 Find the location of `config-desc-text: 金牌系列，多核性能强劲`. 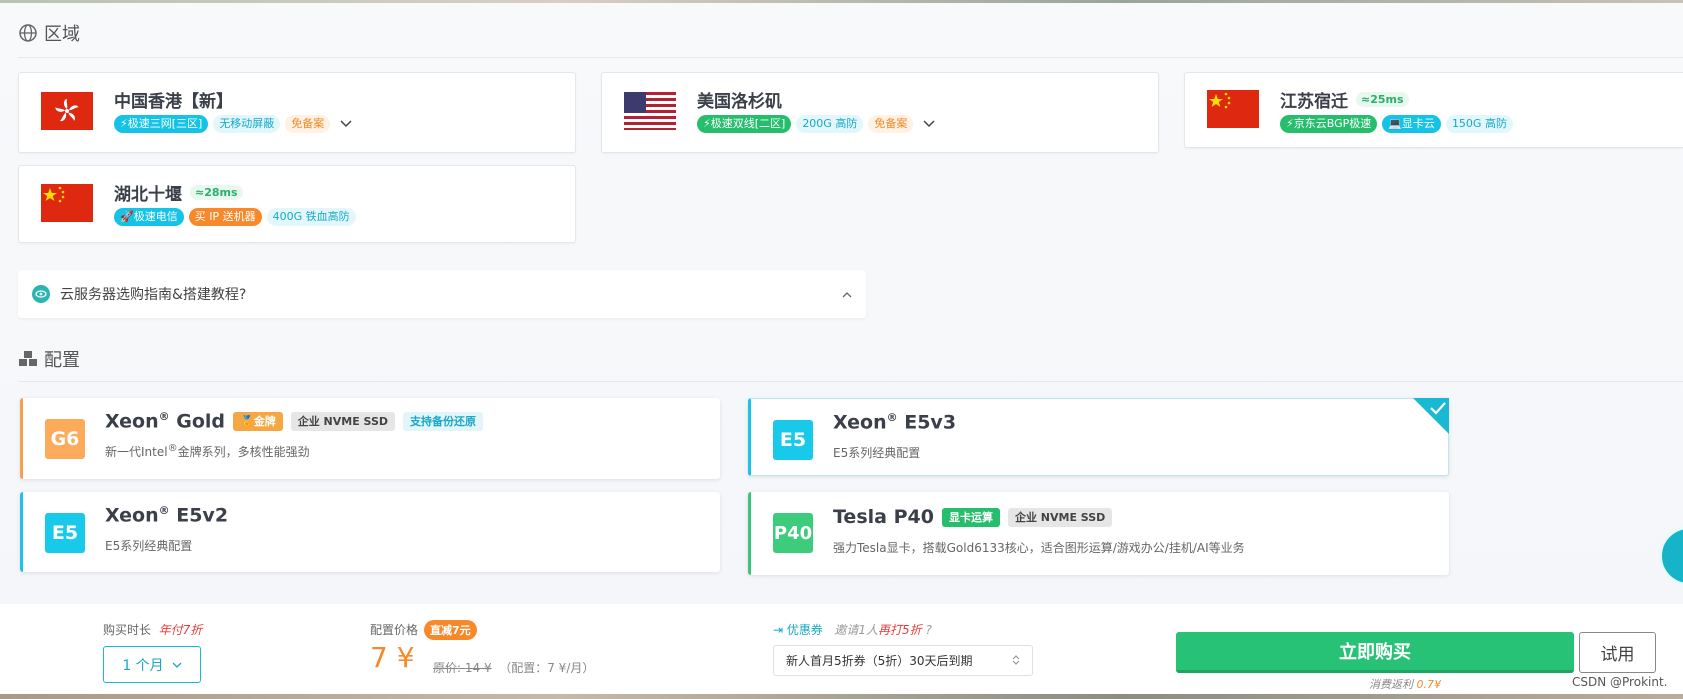

config-desc-text: 金牌系列，多核性能强劲 is located at coordinates (243, 452).